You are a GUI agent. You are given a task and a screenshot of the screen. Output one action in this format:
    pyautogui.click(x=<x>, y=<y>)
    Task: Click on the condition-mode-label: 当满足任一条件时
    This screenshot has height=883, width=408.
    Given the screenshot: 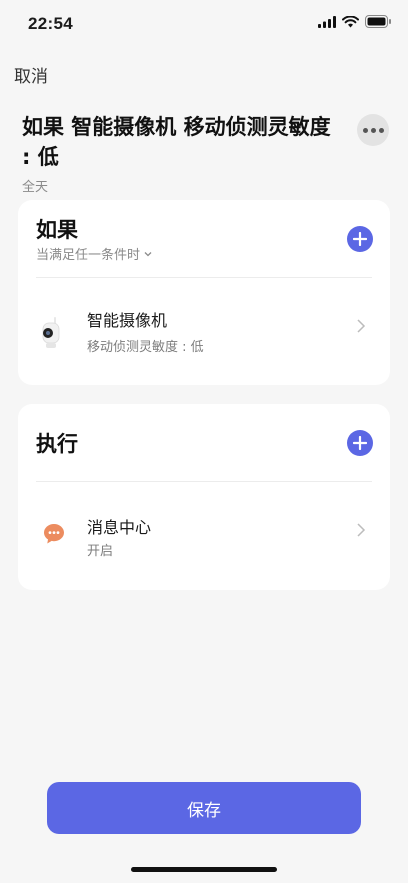 What is the action you would take?
    pyautogui.click(x=88, y=255)
    